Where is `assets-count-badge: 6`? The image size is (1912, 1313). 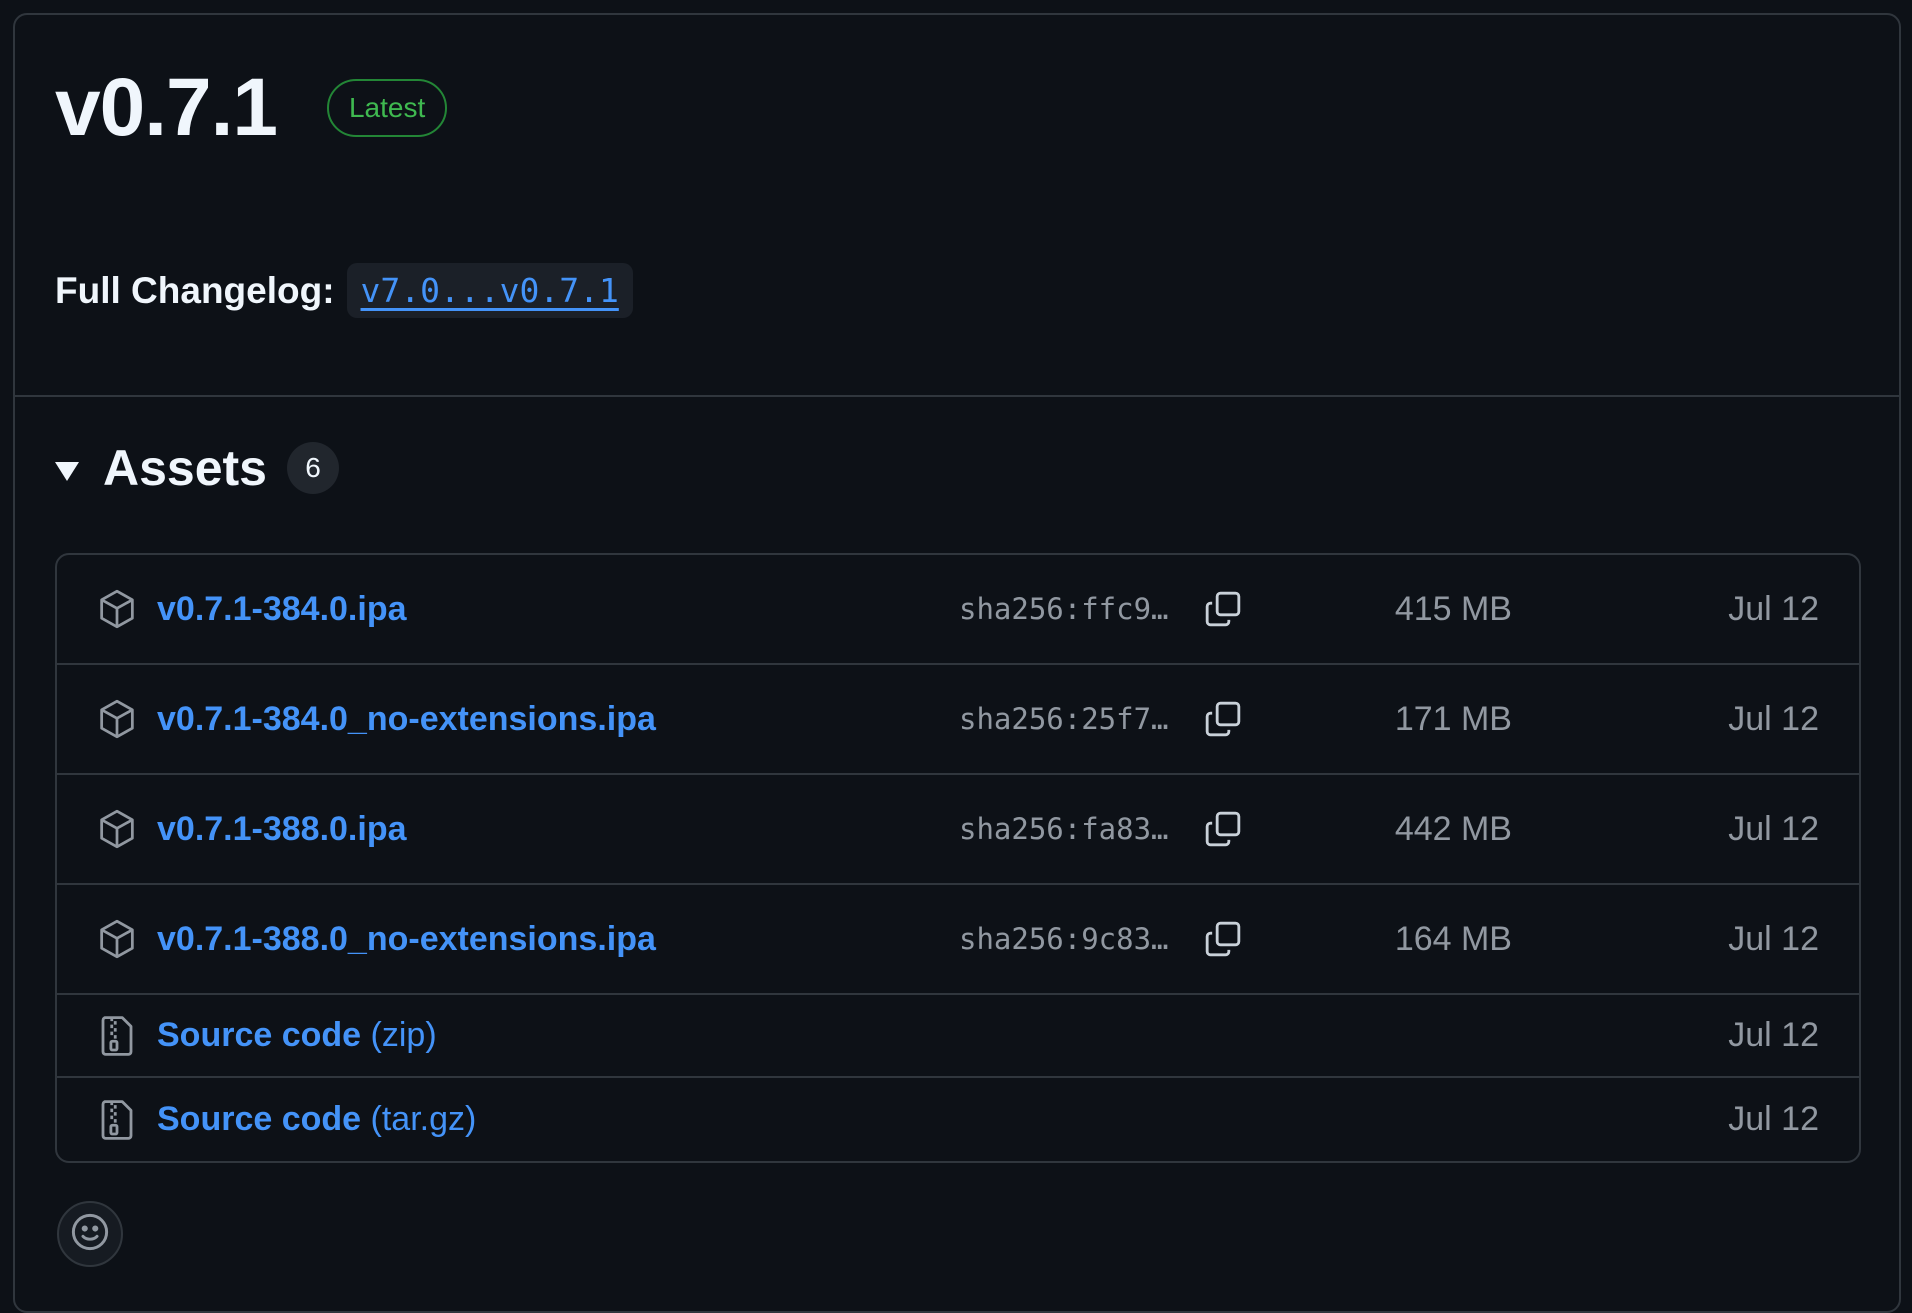
assets-count-badge: 6 is located at coordinates (313, 468).